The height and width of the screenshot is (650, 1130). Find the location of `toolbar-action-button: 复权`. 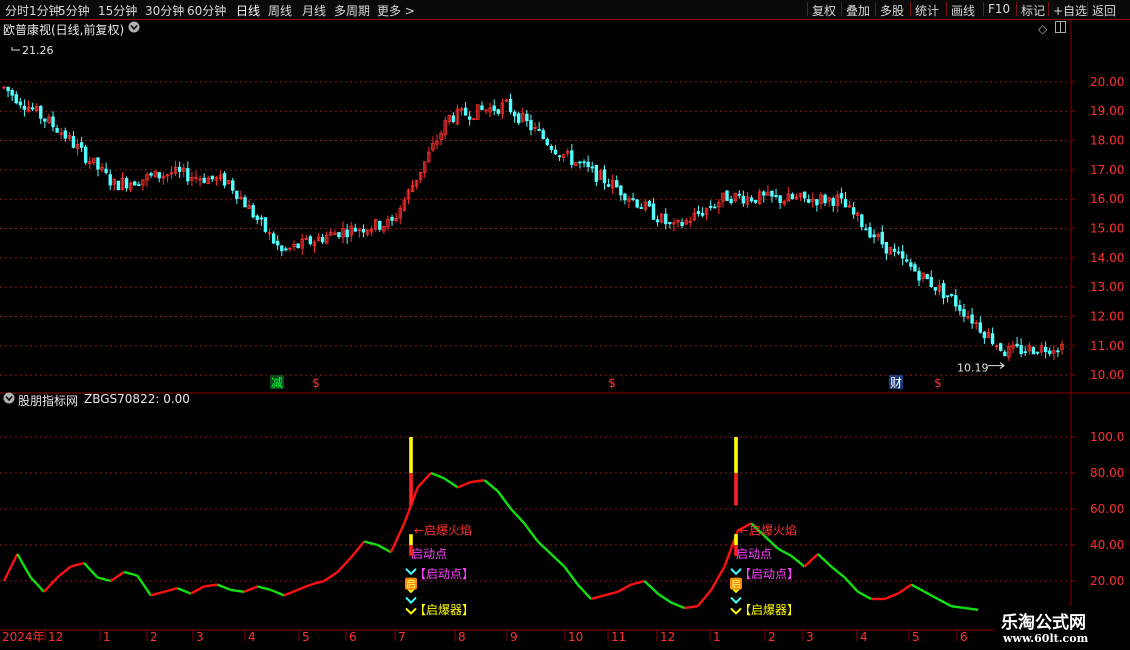

toolbar-action-button: 复权 is located at coordinates (824, 10).